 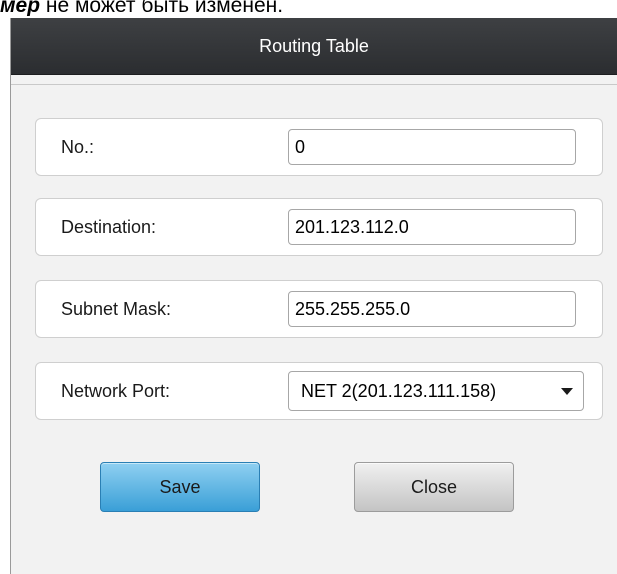 I want to click on save-button: Save, so click(x=180, y=487).